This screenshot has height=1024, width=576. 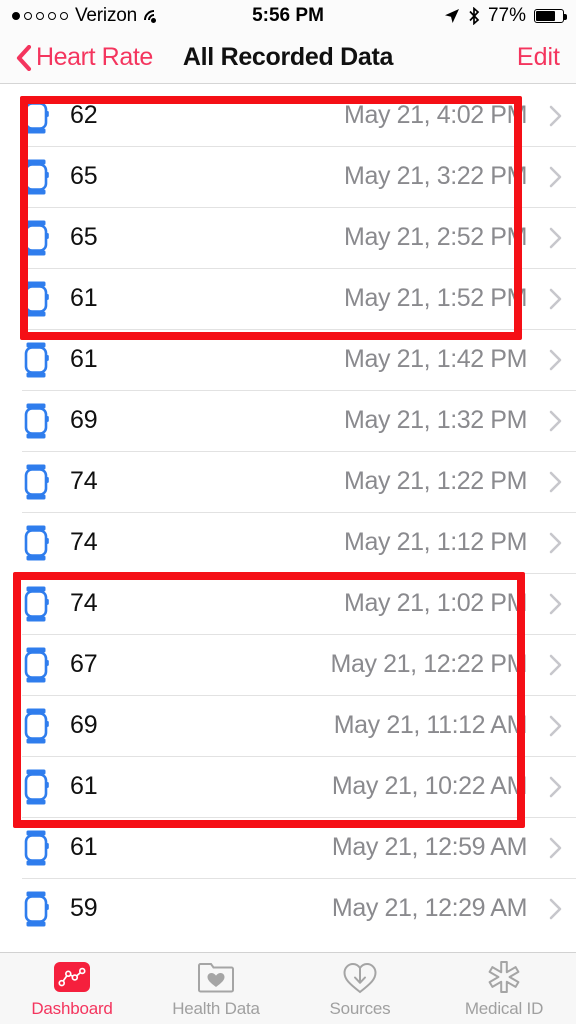 What do you see at coordinates (288, 725) in the screenshot?
I see `table-row: 69 May 21, 11:12 AM` at bounding box center [288, 725].